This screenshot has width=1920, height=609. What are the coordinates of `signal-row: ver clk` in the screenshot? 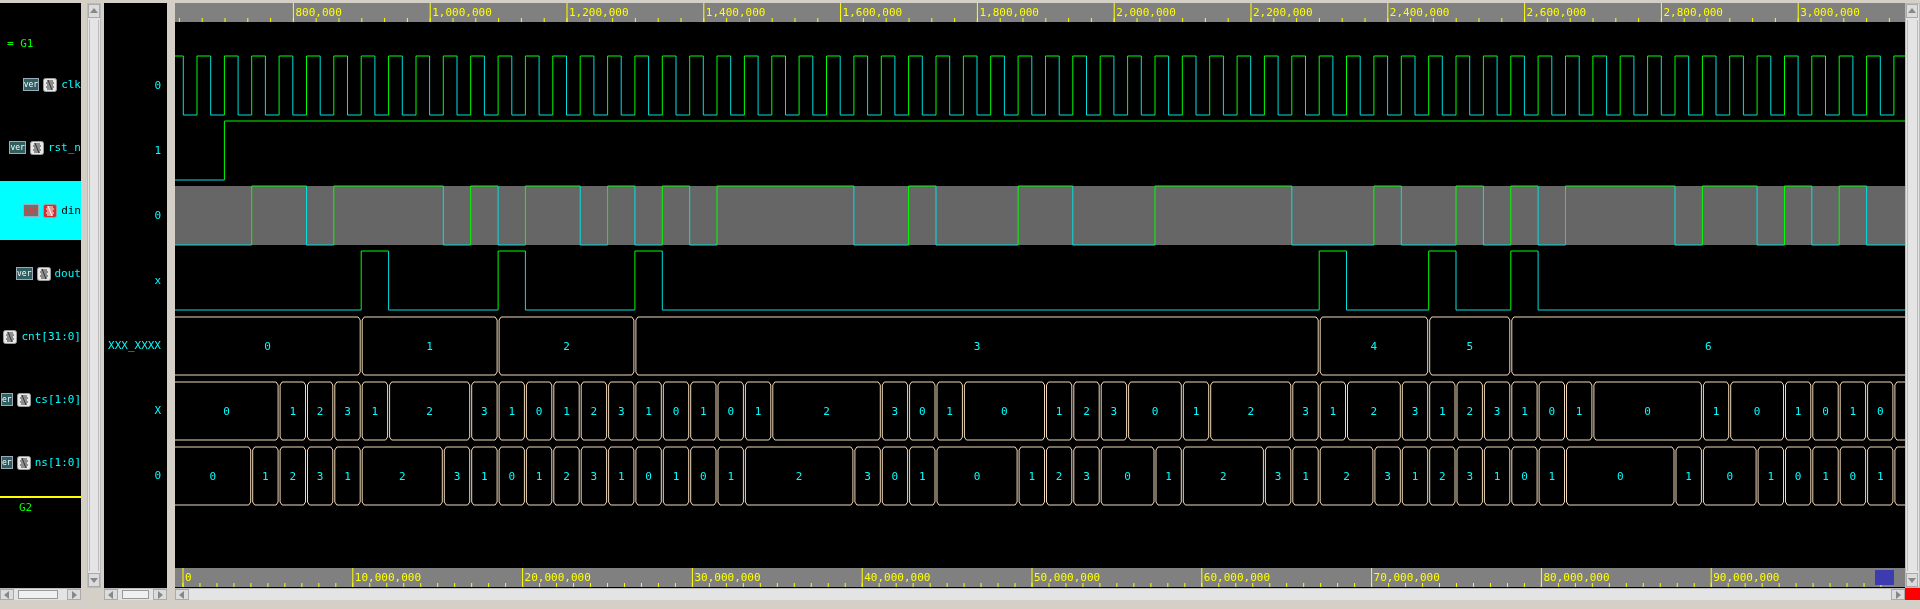 It's located at (40, 84).